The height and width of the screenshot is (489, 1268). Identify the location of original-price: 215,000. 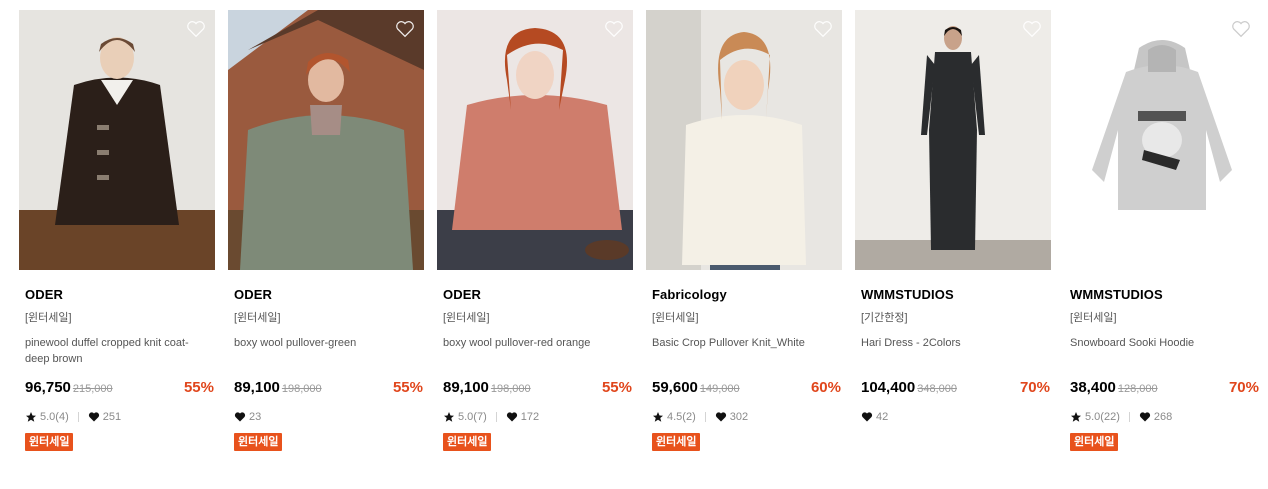
(92, 389).